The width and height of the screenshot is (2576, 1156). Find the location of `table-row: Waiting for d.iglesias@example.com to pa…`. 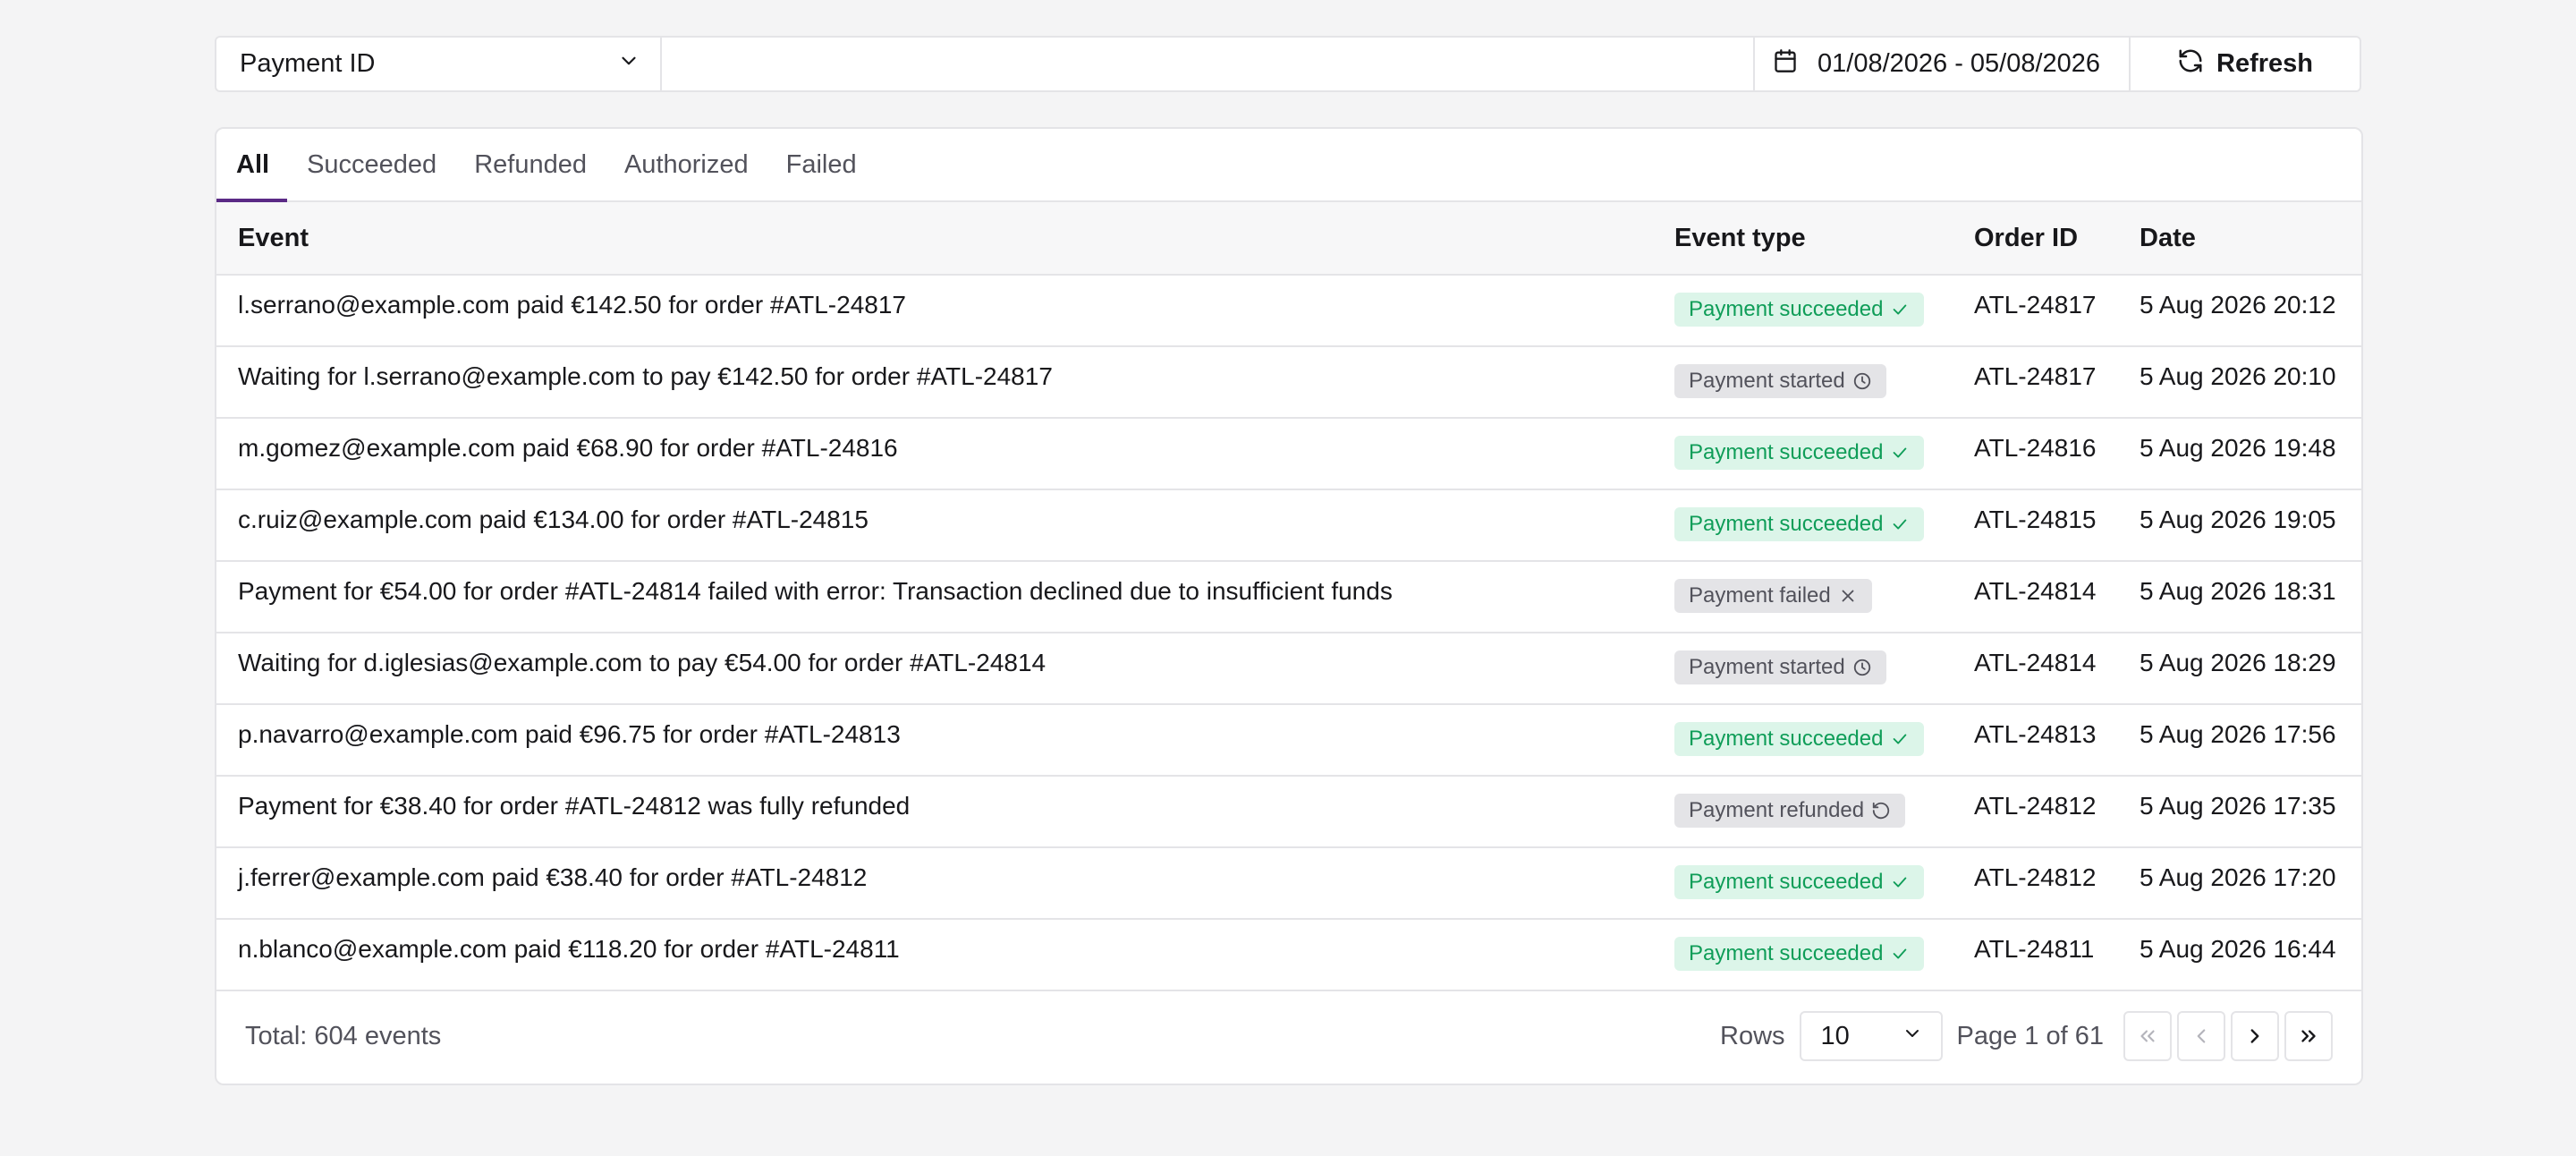

table-row: Waiting for d.iglesias@example.com to pa… is located at coordinates (1288, 668).